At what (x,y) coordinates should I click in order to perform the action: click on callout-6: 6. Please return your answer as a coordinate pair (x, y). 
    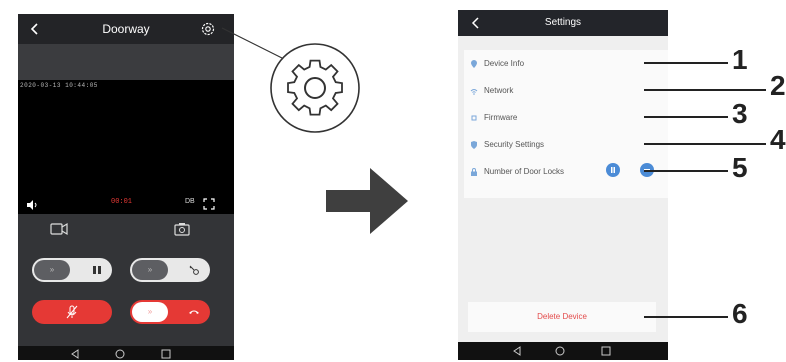
    Looking at the image, I should click on (740, 313).